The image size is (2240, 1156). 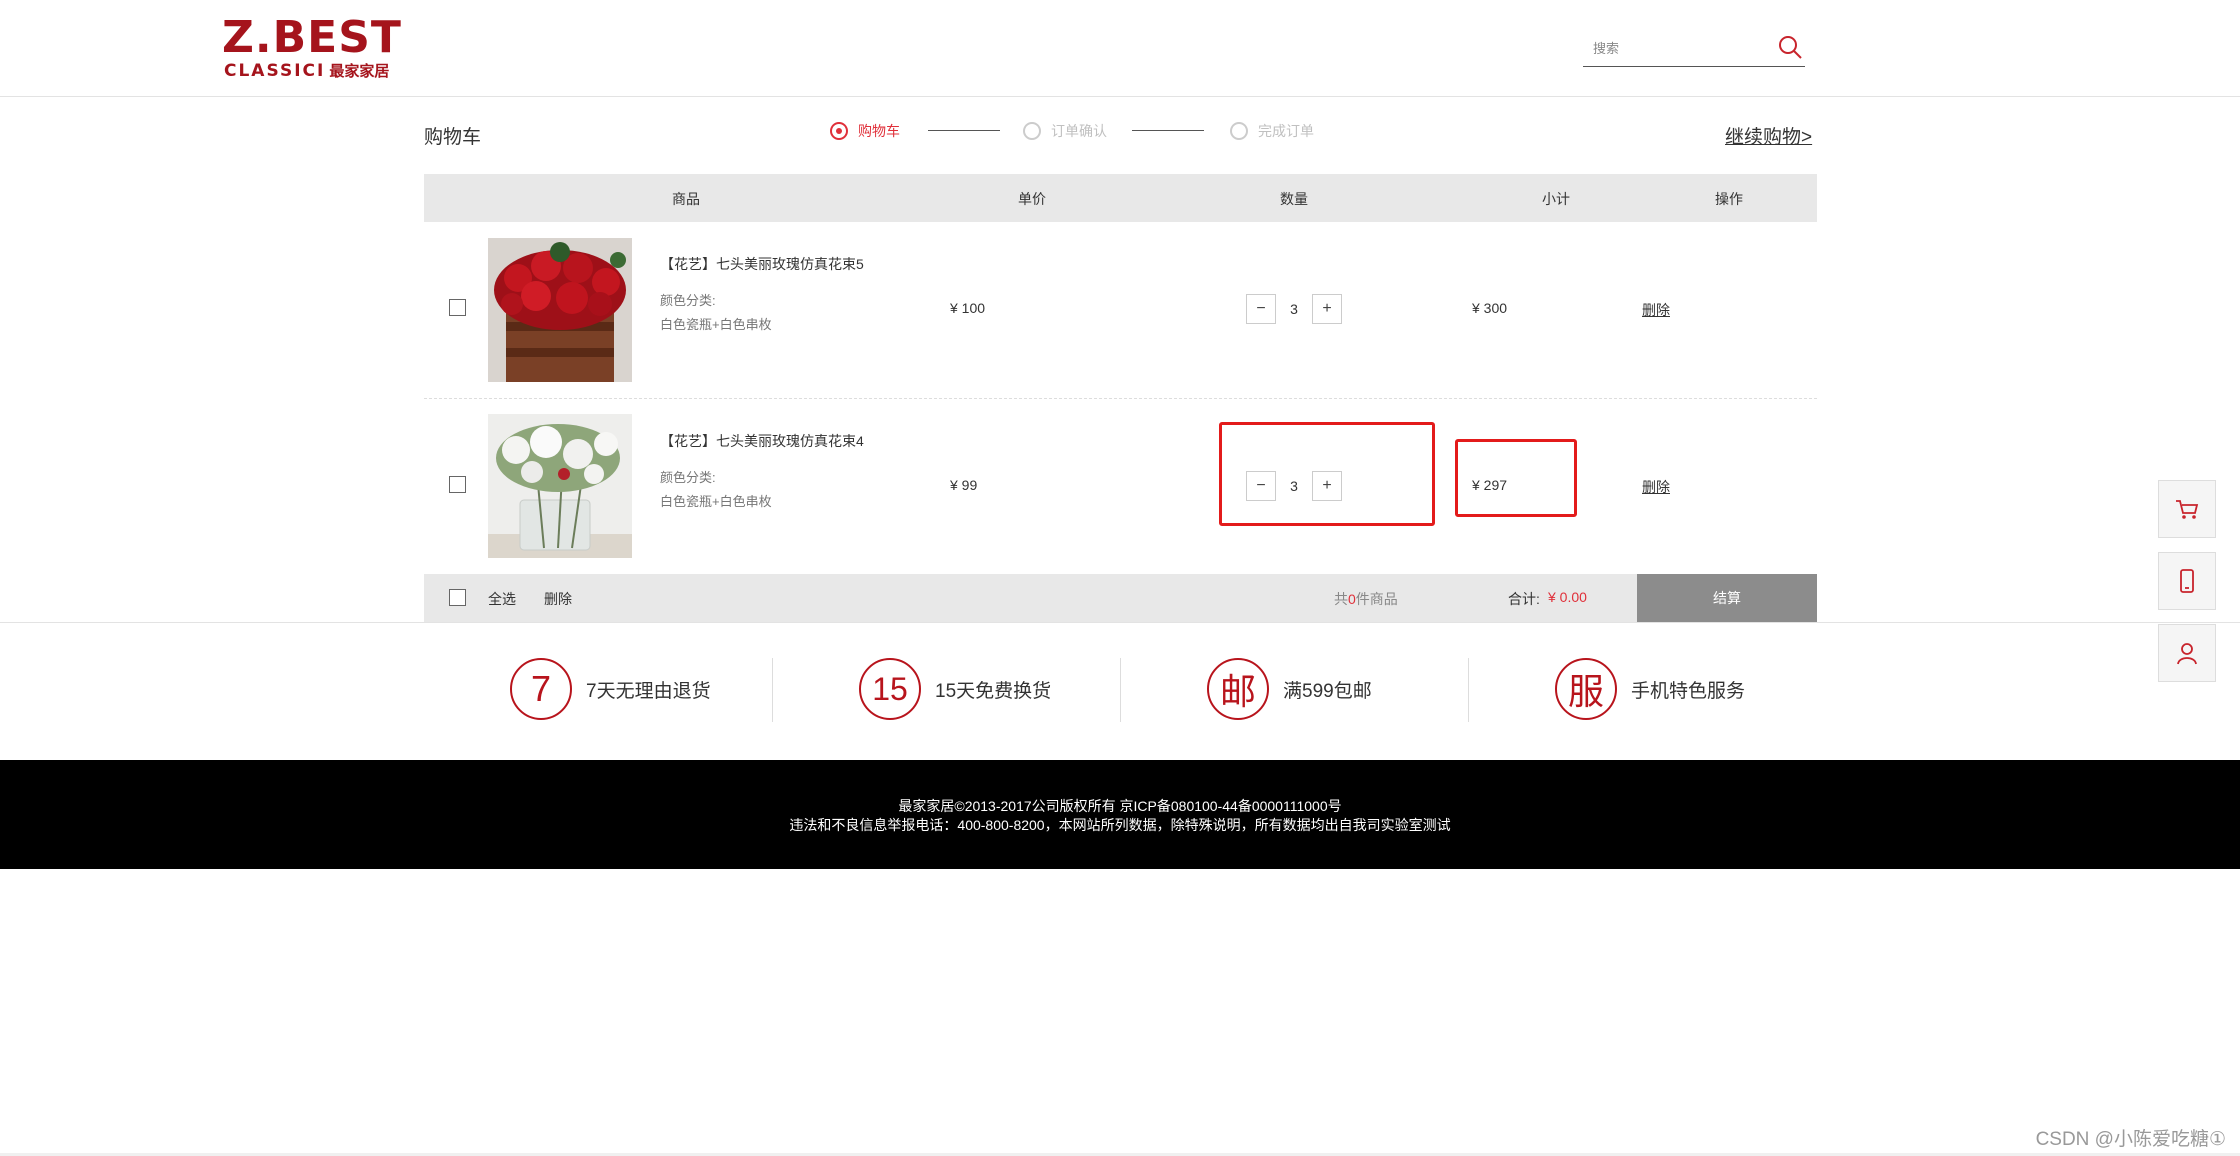 What do you see at coordinates (993, 691) in the screenshot?
I see `service-label: 15天免费换货` at bounding box center [993, 691].